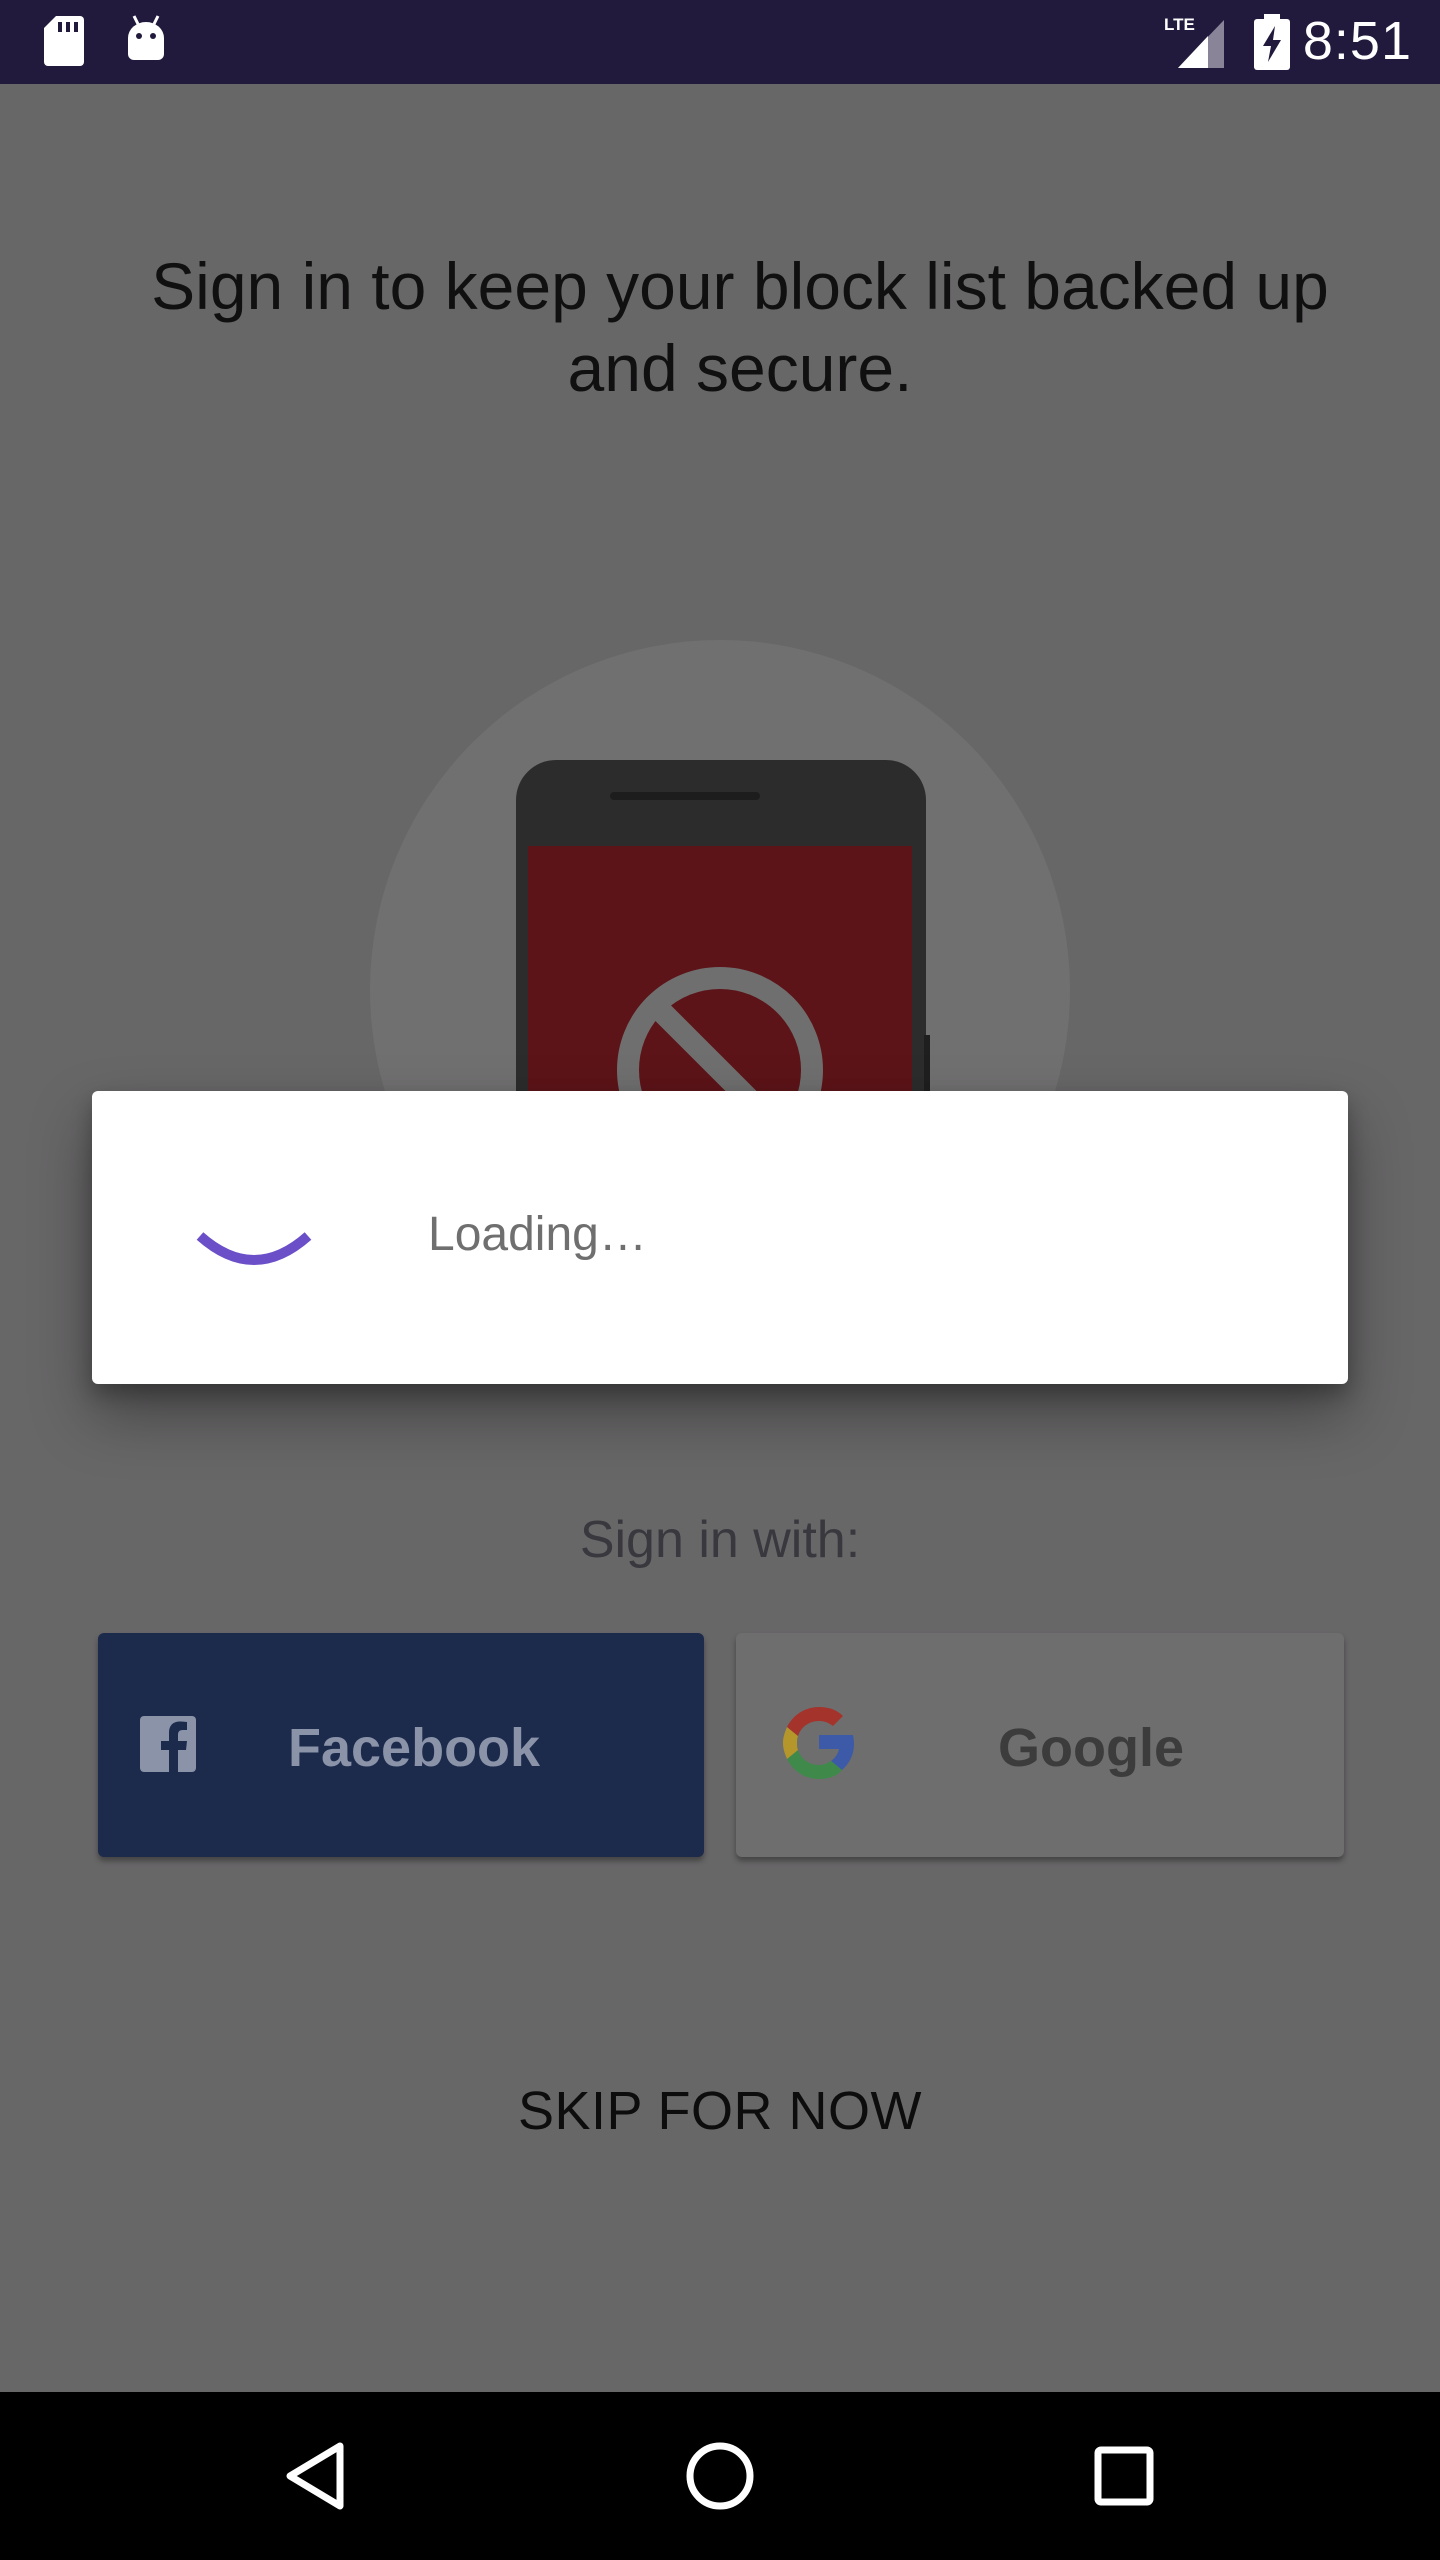  Describe the element at coordinates (1091, 1748) in the screenshot. I see `google-button-label: Google` at that location.